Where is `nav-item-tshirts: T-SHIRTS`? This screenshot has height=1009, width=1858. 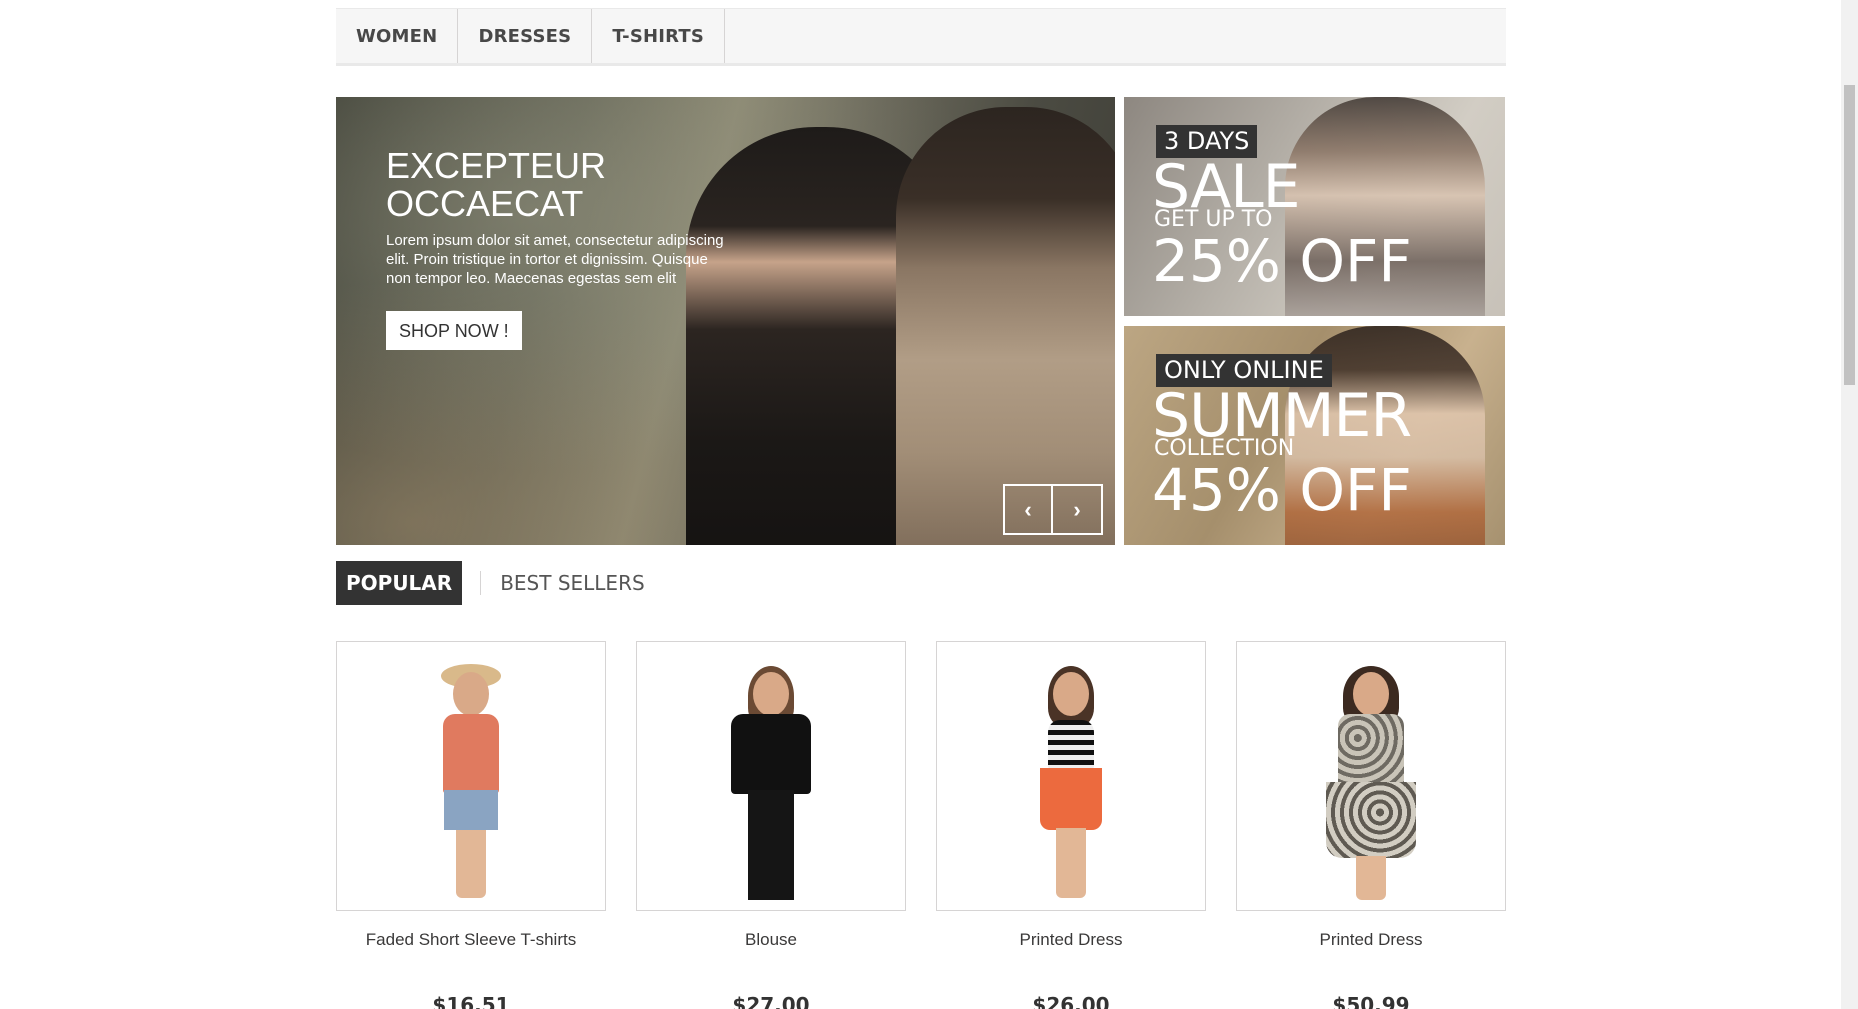
nav-item-tshirts: T-SHIRTS is located at coordinates (659, 36).